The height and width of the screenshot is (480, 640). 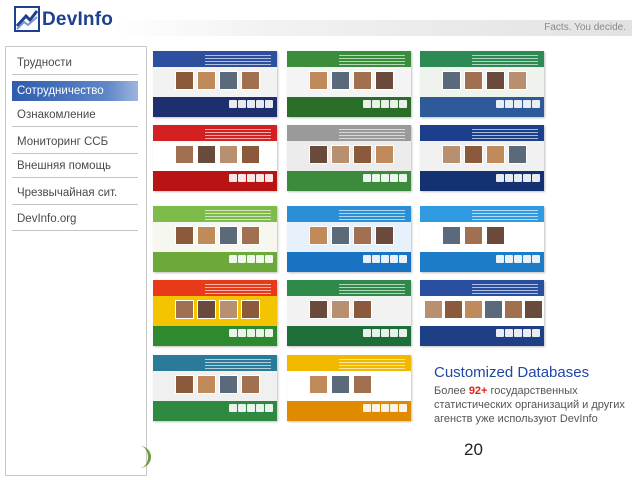 I want to click on thumb-green-wave, so click(x=215, y=239).